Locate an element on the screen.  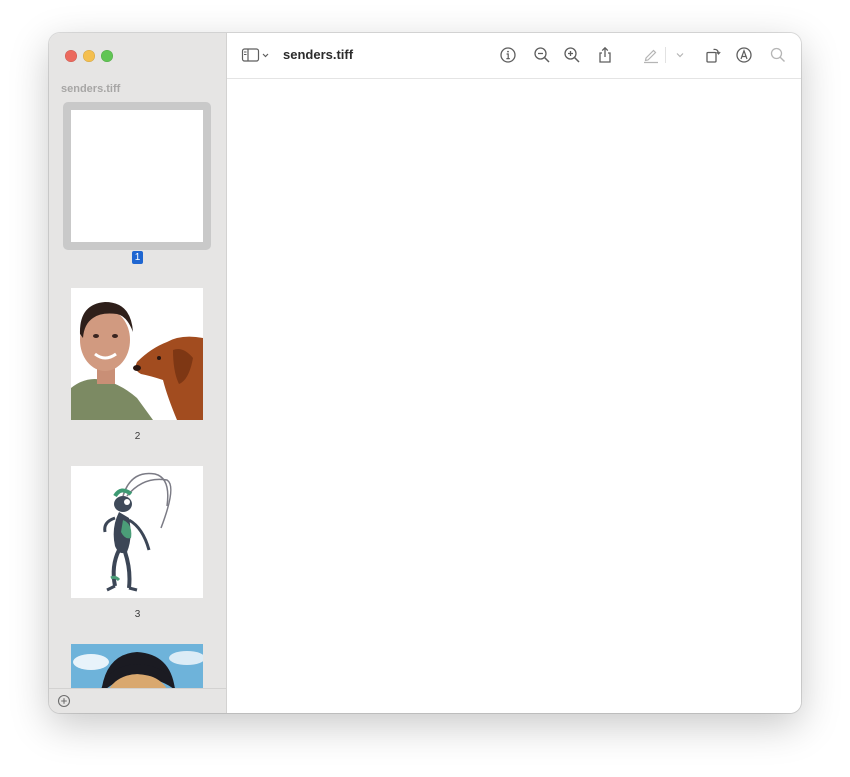
info-button is located at coordinates (508, 55).